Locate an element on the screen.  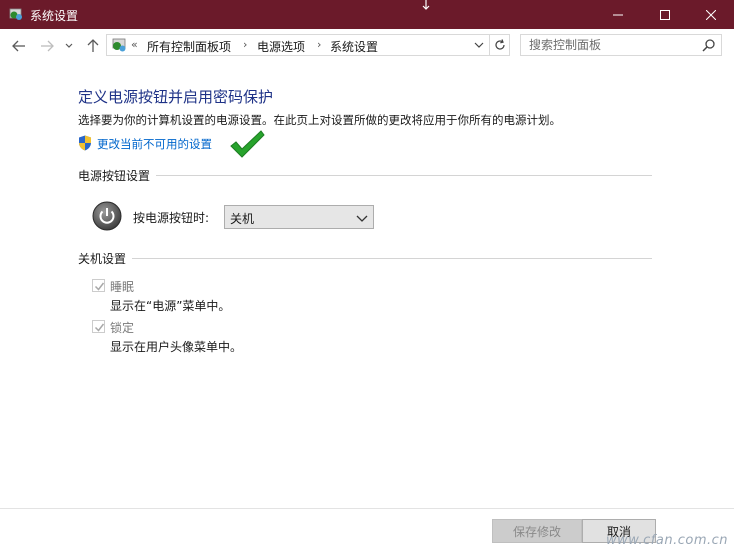
sleep-checkbox is located at coordinates (98, 285).